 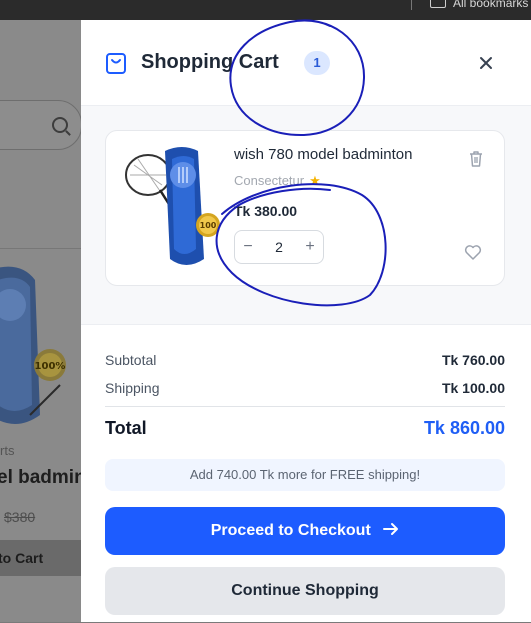 I want to click on cart-title: Shopping Cart, so click(x=210, y=62).